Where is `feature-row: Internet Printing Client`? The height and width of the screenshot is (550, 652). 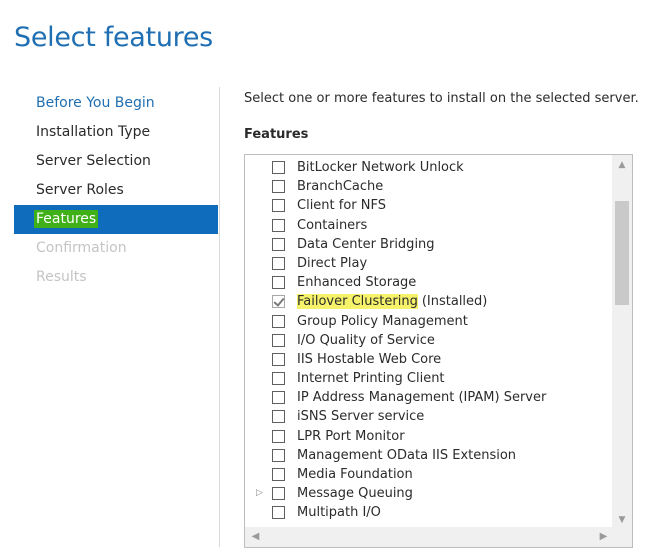
feature-row: Internet Printing Client is located at coordinates (428, 378).